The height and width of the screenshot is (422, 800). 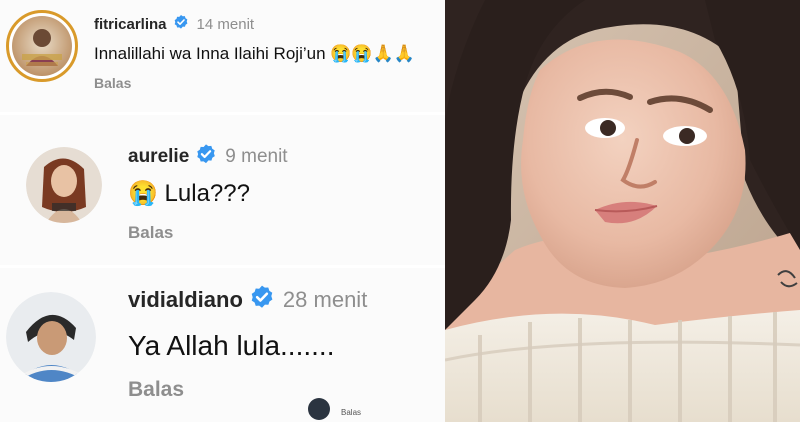 I want to click on comment-timestamp: 14 menit, so click(x=225, y=24).